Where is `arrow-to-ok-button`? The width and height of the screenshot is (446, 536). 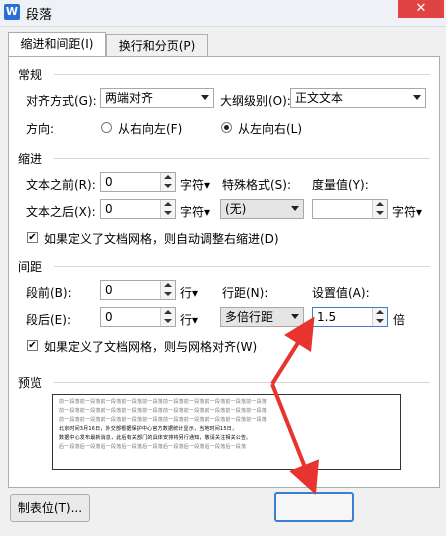 arrow-to-ok-button is located at coordinates (294, 439).